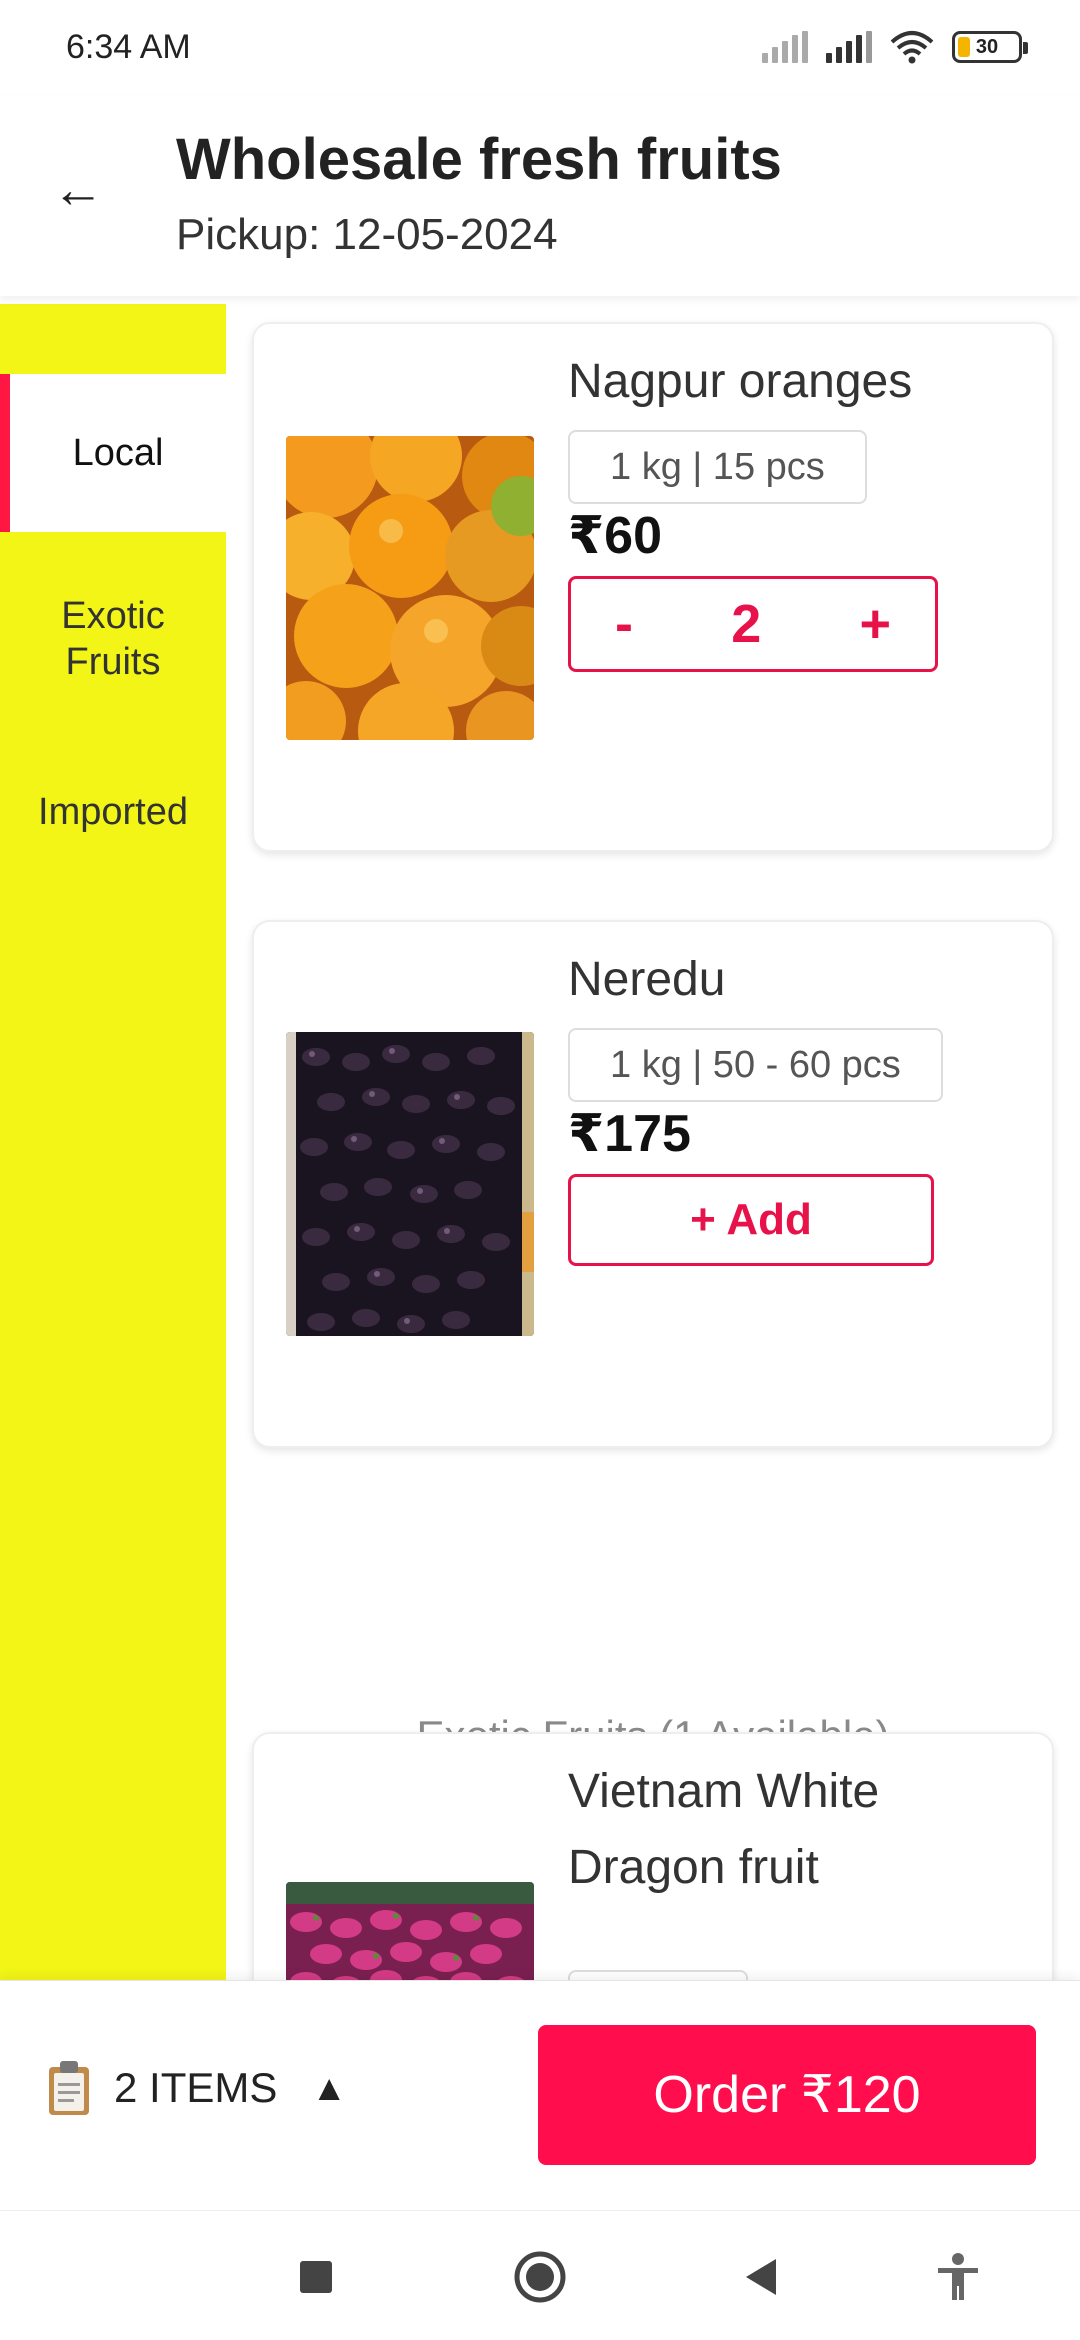  What do you see at coordinates (785, 47) in the screenshot?
I see `signal-icon` at bounding box center [785, 47].